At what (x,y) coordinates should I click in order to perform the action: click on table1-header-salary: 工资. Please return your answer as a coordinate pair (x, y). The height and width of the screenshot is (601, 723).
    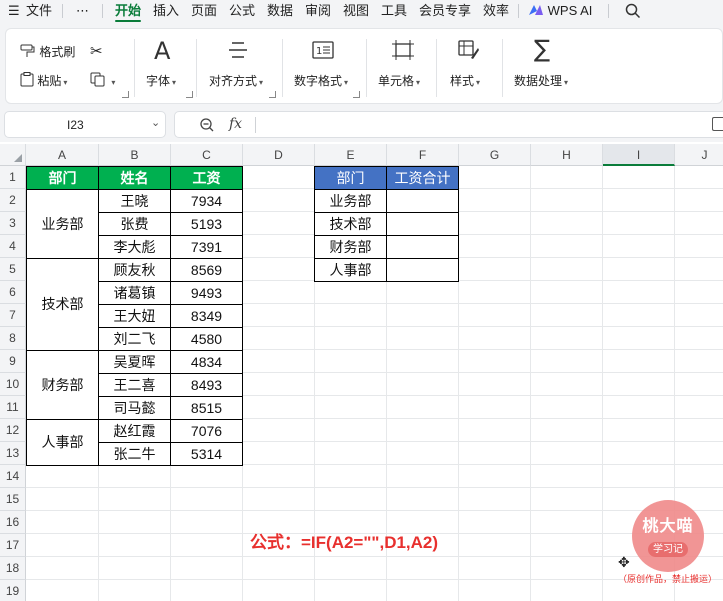
    Looking at the image, I should click on (206, 178).